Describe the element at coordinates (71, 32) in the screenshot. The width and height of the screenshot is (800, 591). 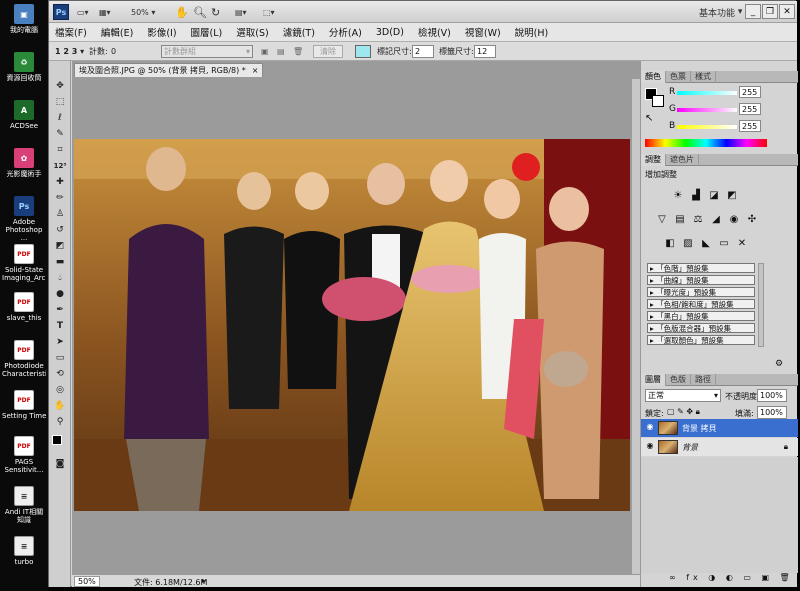
I see `menu-file: 檔案(F)` at that location.